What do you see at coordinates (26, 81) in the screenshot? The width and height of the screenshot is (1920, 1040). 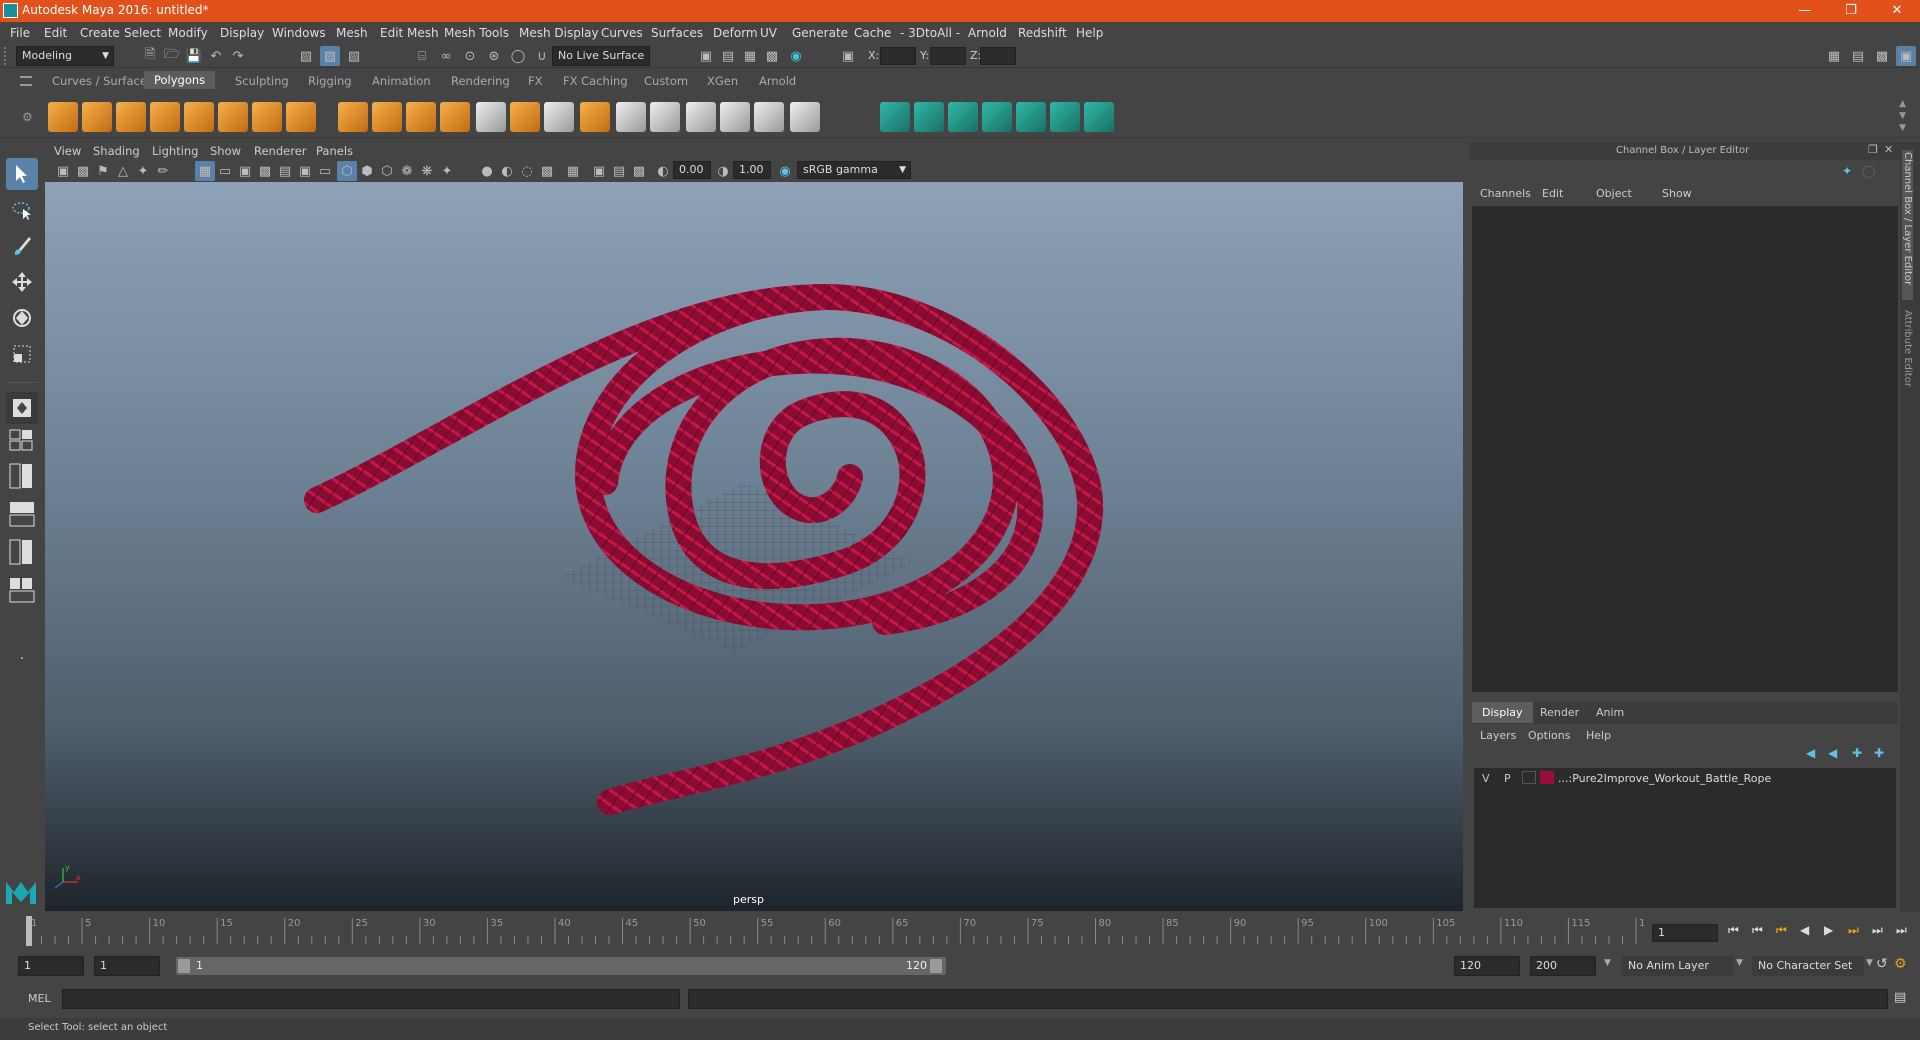 I see `shelf-menu-icon` at bounding box center [26, 81].